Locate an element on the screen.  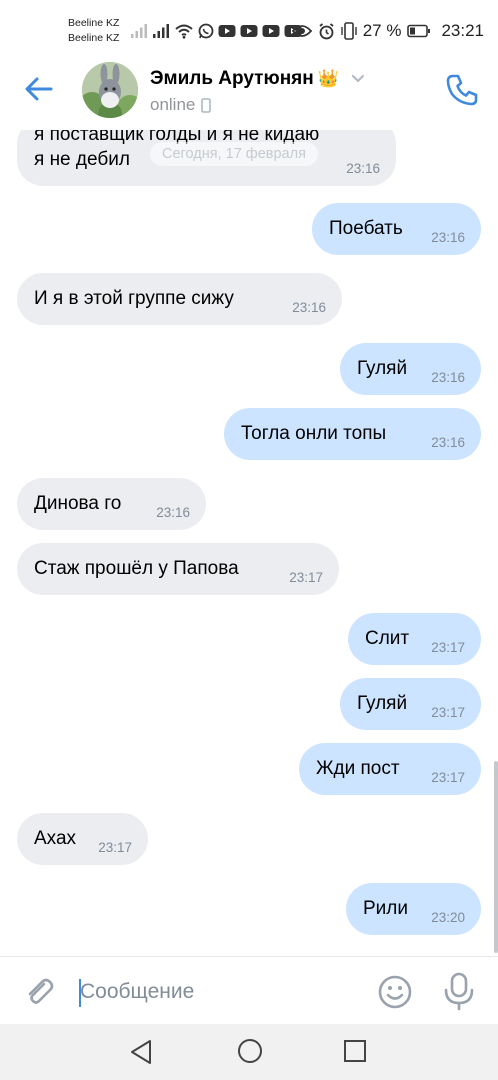
alarm-icon is located at coordinates (326, 30).